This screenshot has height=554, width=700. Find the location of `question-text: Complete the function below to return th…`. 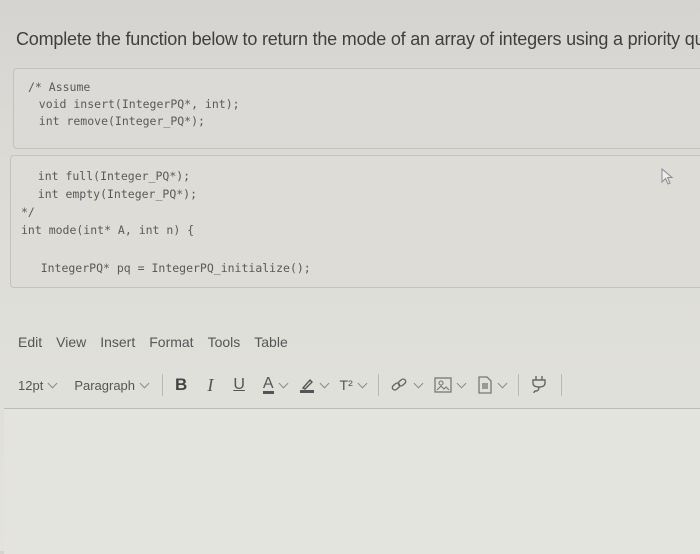

question-text: Complete the function below to return th… is located at coordinates (358, 39).